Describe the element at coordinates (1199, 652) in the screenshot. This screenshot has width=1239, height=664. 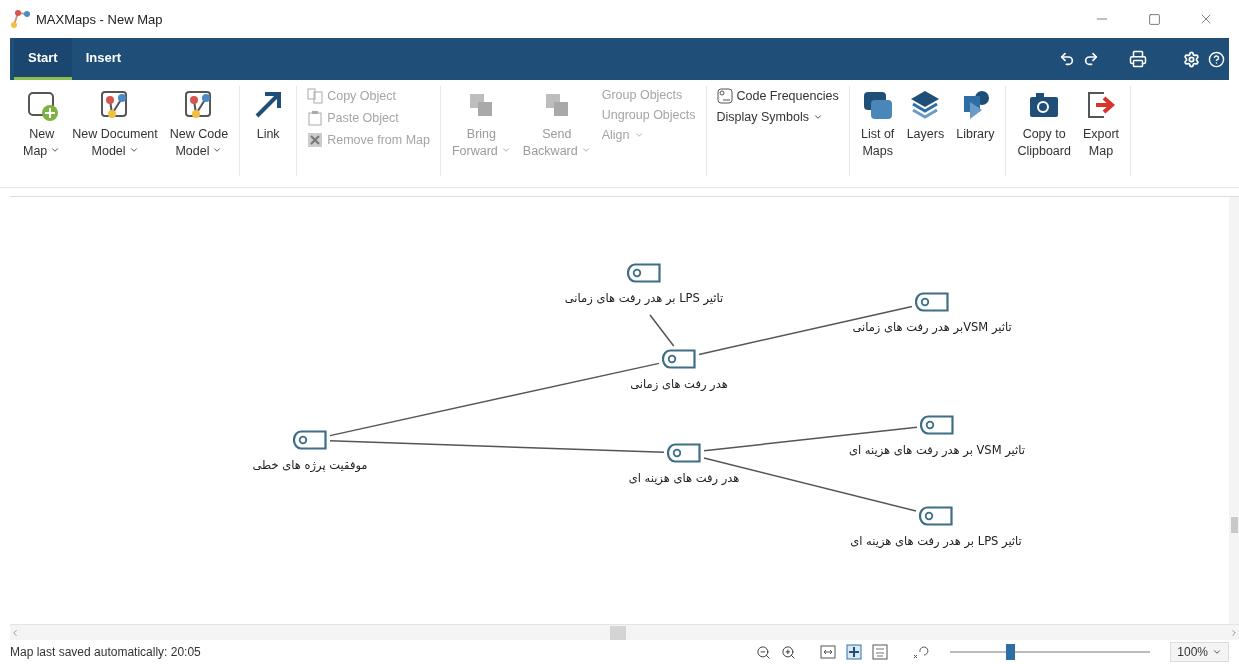
I see `zoom-dropdown: 100%` at that location.